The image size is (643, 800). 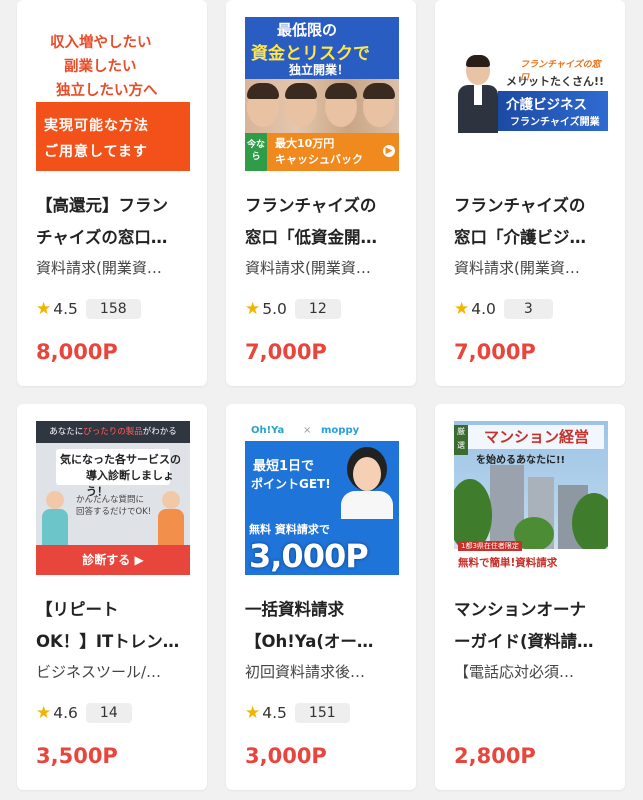 What do you see at coordinates (274, 309) in the screenshot?
I see `rating-value: 5.0` at bounding box center [274, 309].